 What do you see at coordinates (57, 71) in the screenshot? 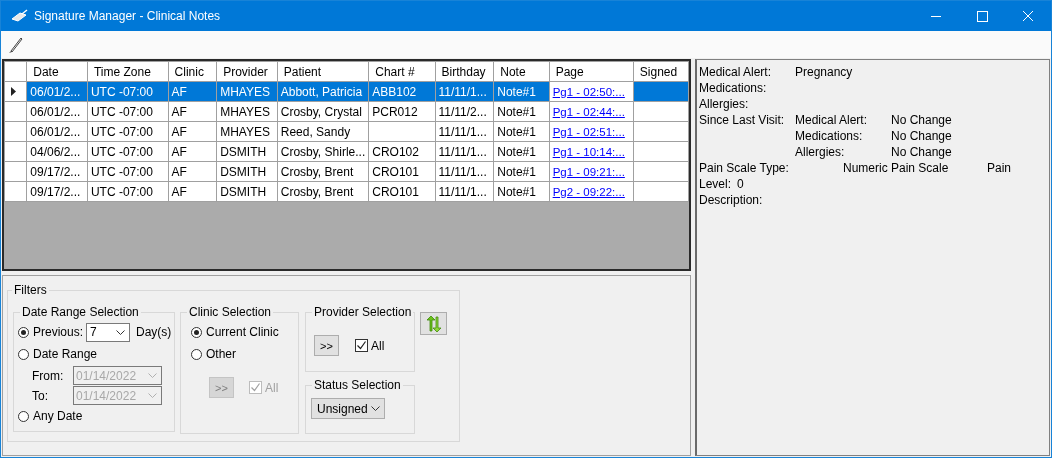
I see `column-header: Date` at bounding box center [57, 71].